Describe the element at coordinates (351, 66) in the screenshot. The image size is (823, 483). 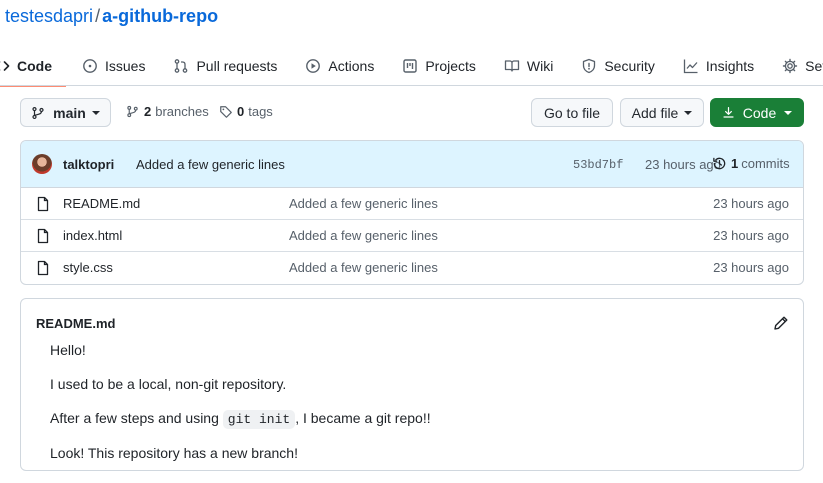
I see `tab-label: Actions` at that location.